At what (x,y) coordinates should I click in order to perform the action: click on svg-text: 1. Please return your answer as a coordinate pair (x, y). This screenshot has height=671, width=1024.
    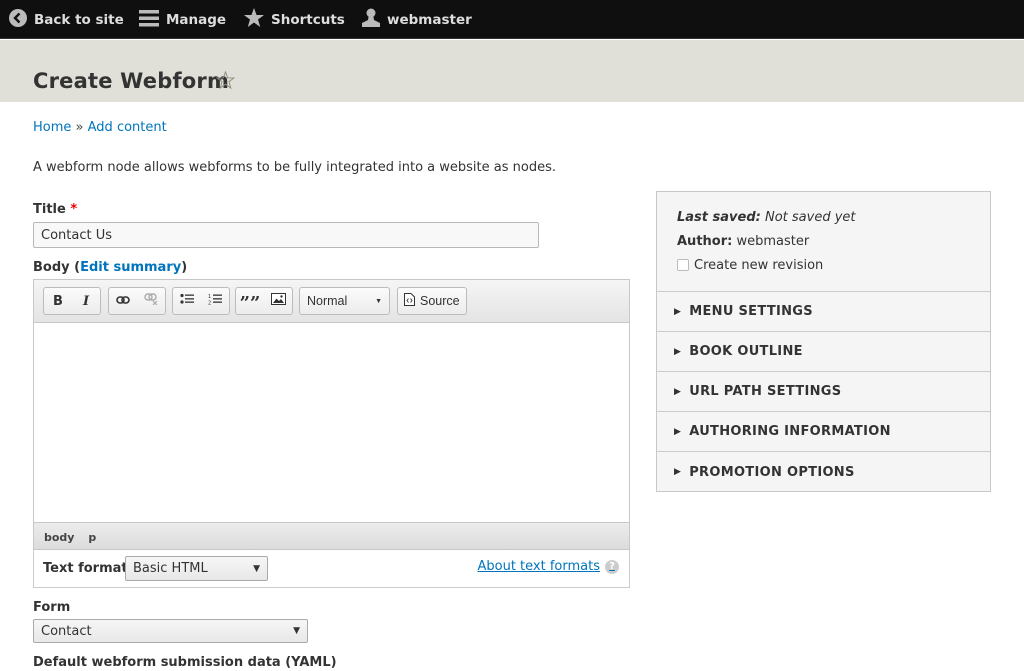
    Looking at the image, I should click on (209, 297).